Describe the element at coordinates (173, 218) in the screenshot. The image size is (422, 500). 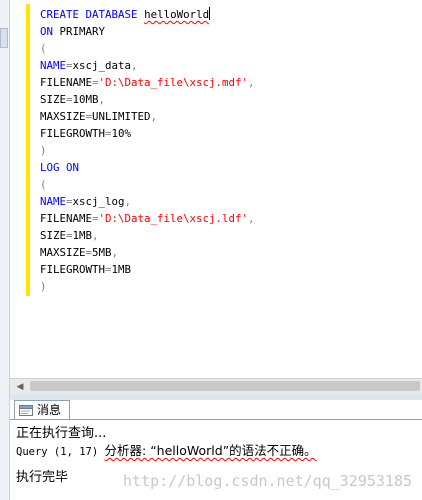
I see `code-token: 'D:\Data_file\xscj.ldf'` at that location.